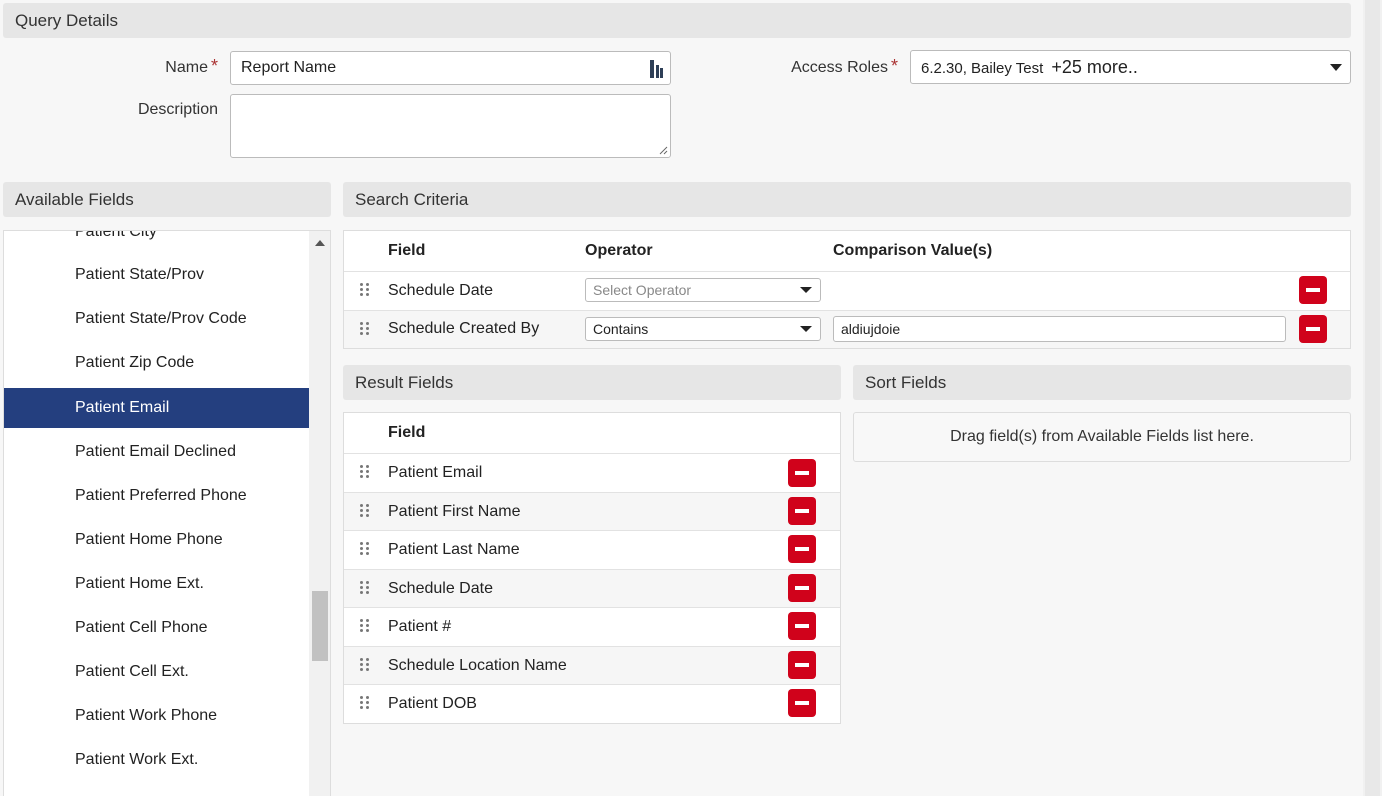  What do you see at coordinates (592, 588) in the screenshot?
I see `result-row: Schedule Date` at bounding box center [592, 588].